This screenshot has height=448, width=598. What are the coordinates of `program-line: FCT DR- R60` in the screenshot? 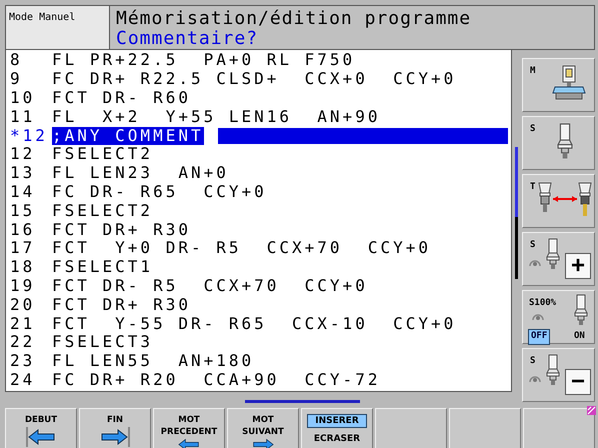 It's located at (121, 97).